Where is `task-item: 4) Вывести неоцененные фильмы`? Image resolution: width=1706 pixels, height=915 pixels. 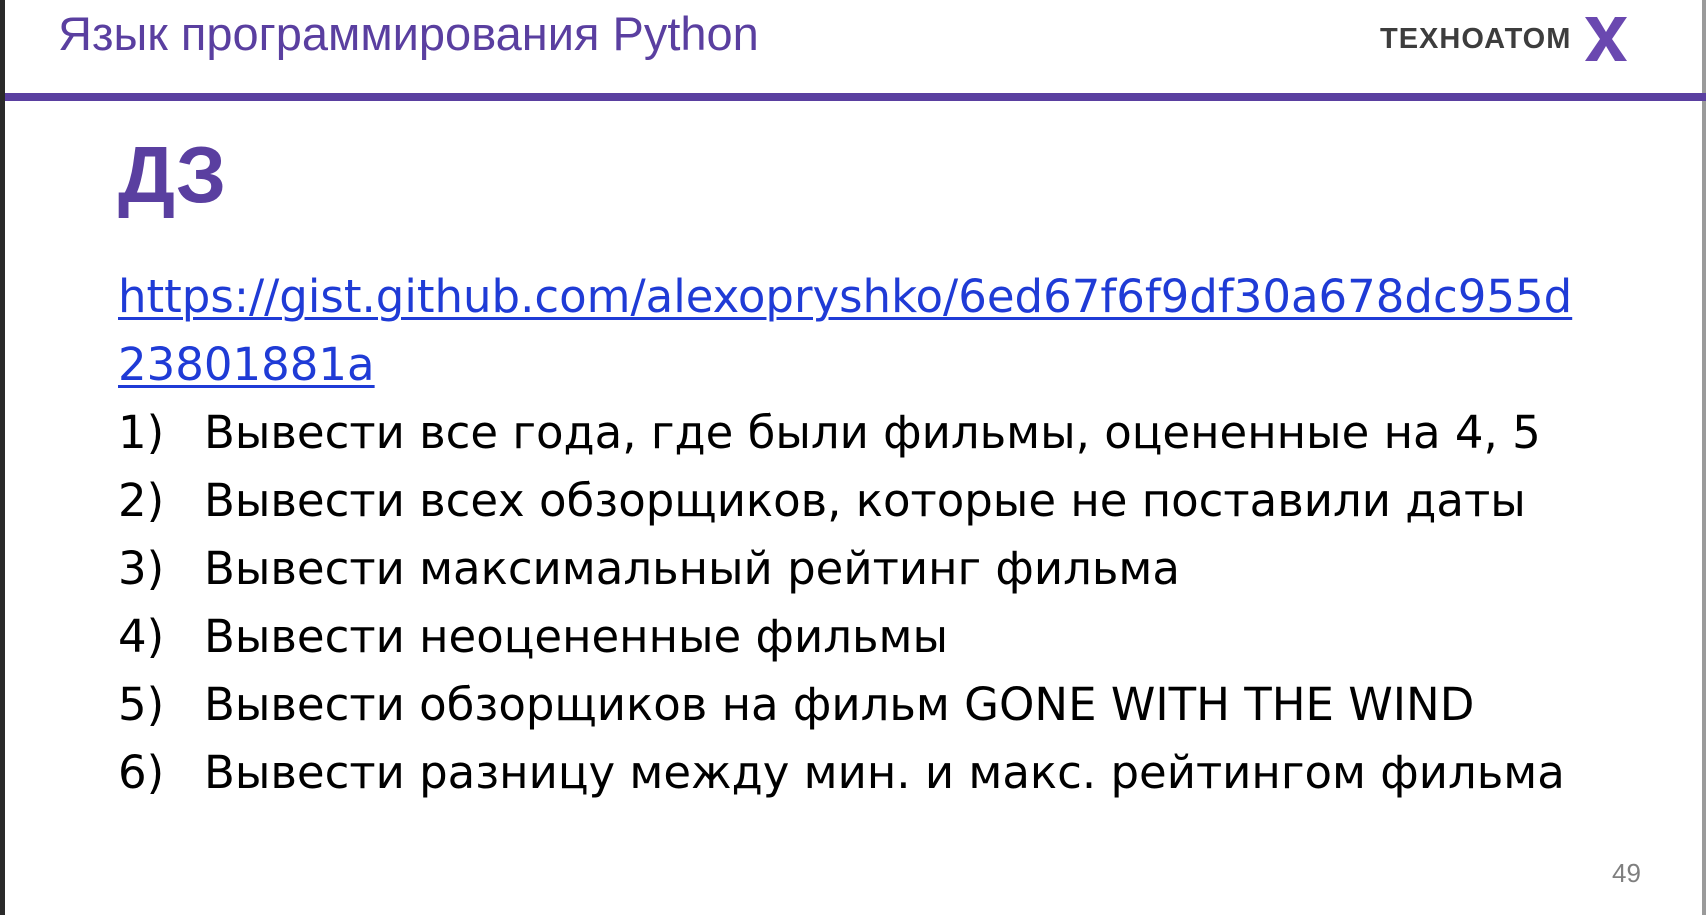 task-item: 4) Вывести неоцененные фильмы is located at coordinates (848, 637).